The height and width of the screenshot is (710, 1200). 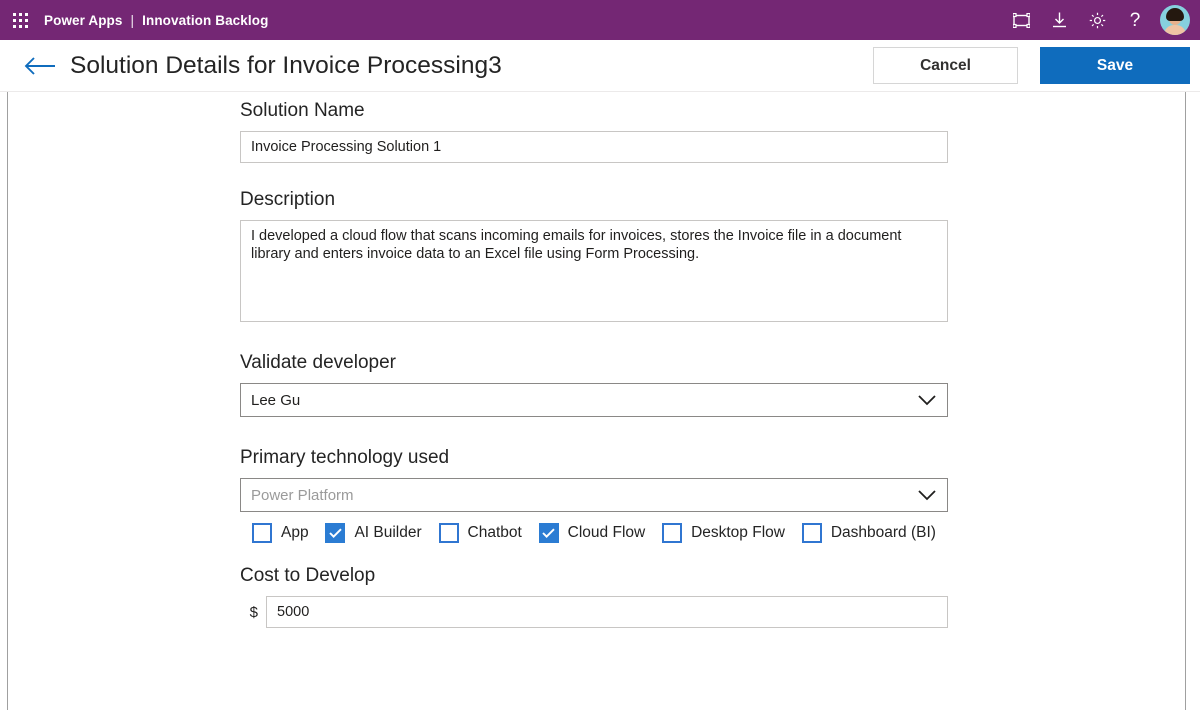 I want to click on primary-technology-label: Primary technology used, so click(x=345, y=457).